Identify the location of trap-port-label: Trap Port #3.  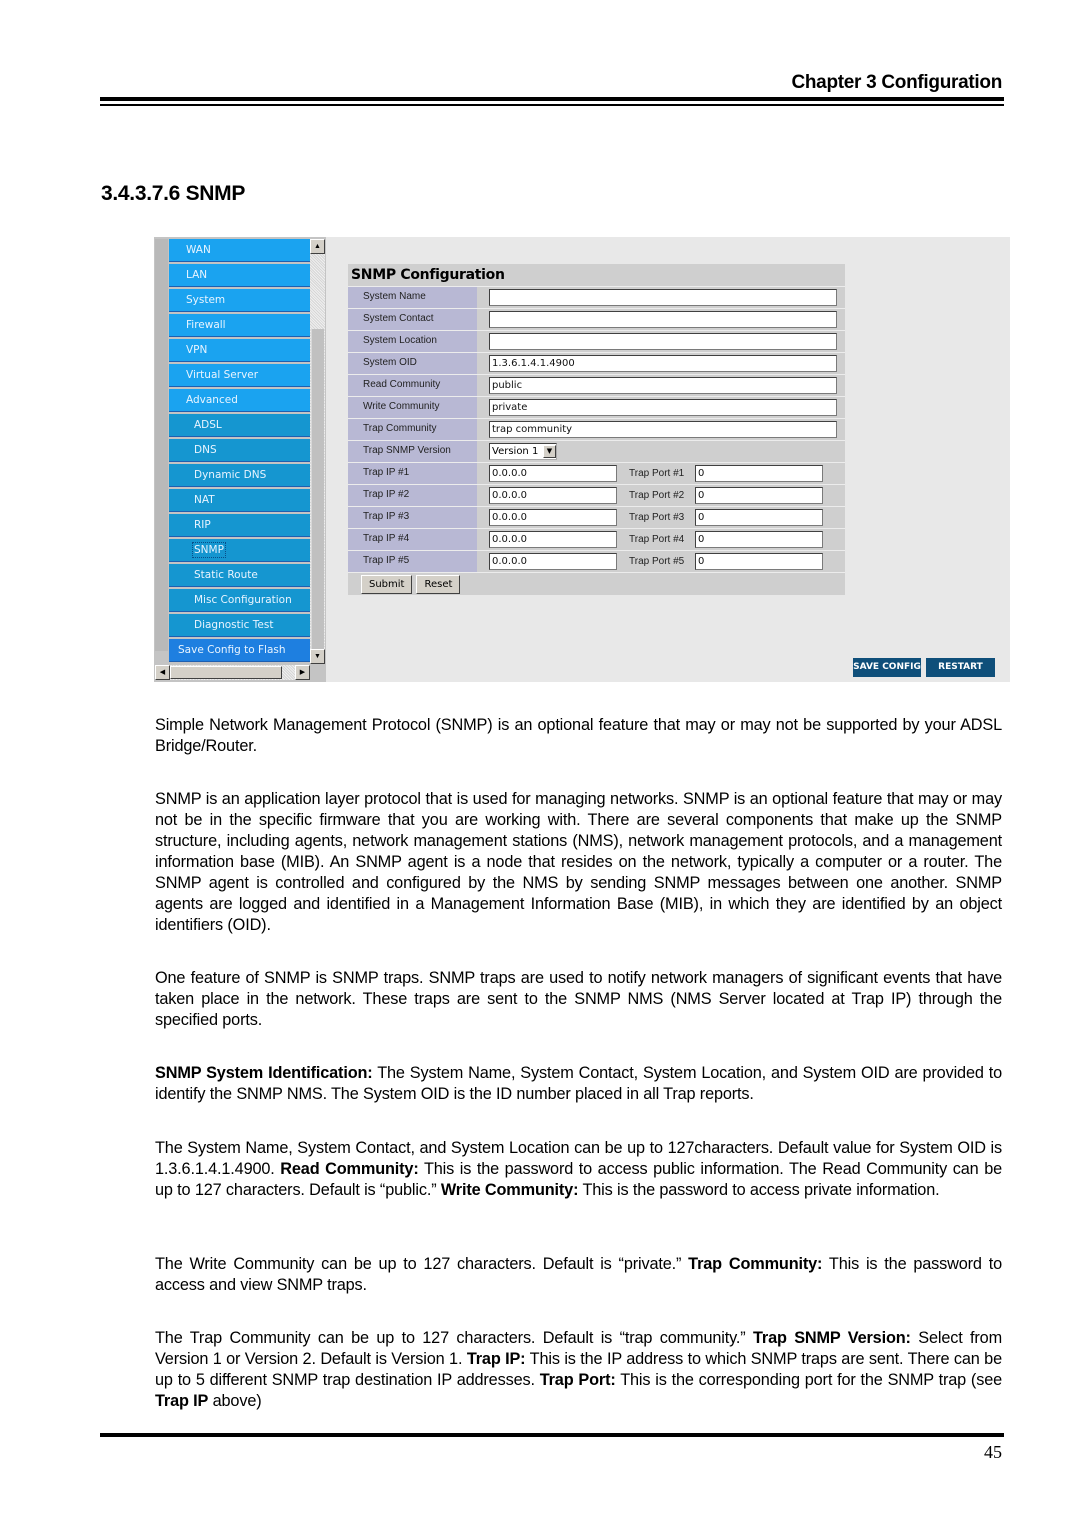
(657, 517).